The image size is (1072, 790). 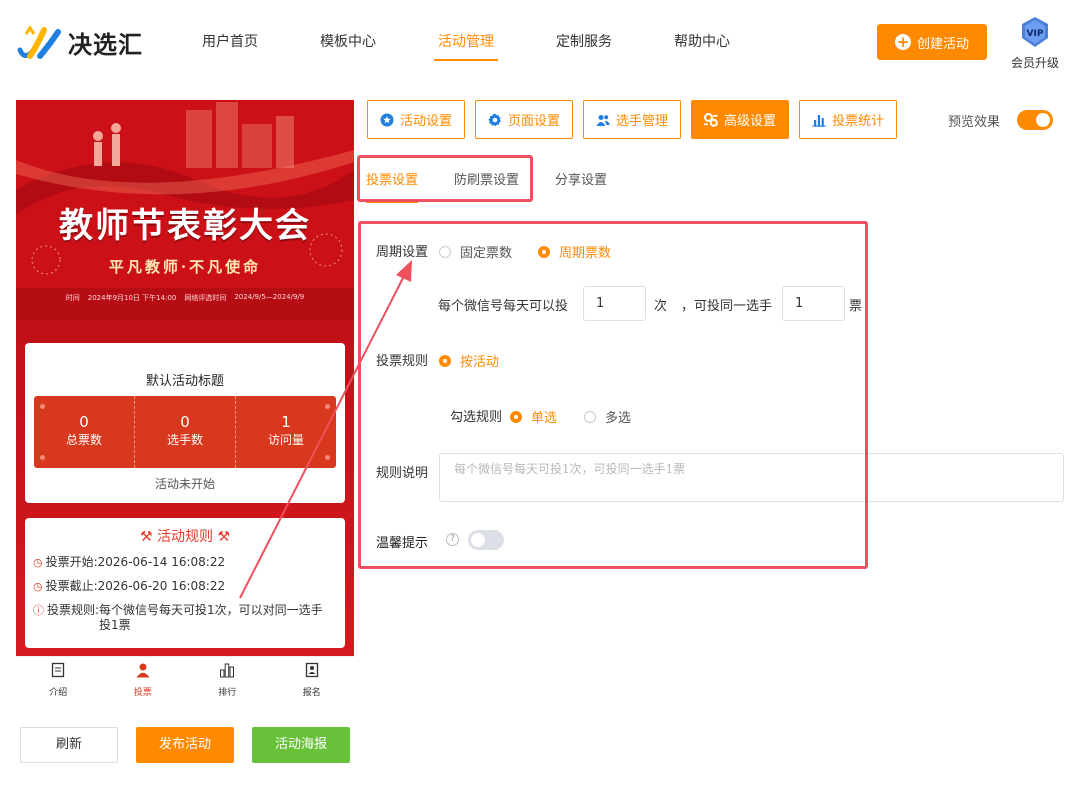 What do you see at coordinates (184, 440) in the screenshot?
I see `stat-label: 选手数` at bounding box center [184, 440].